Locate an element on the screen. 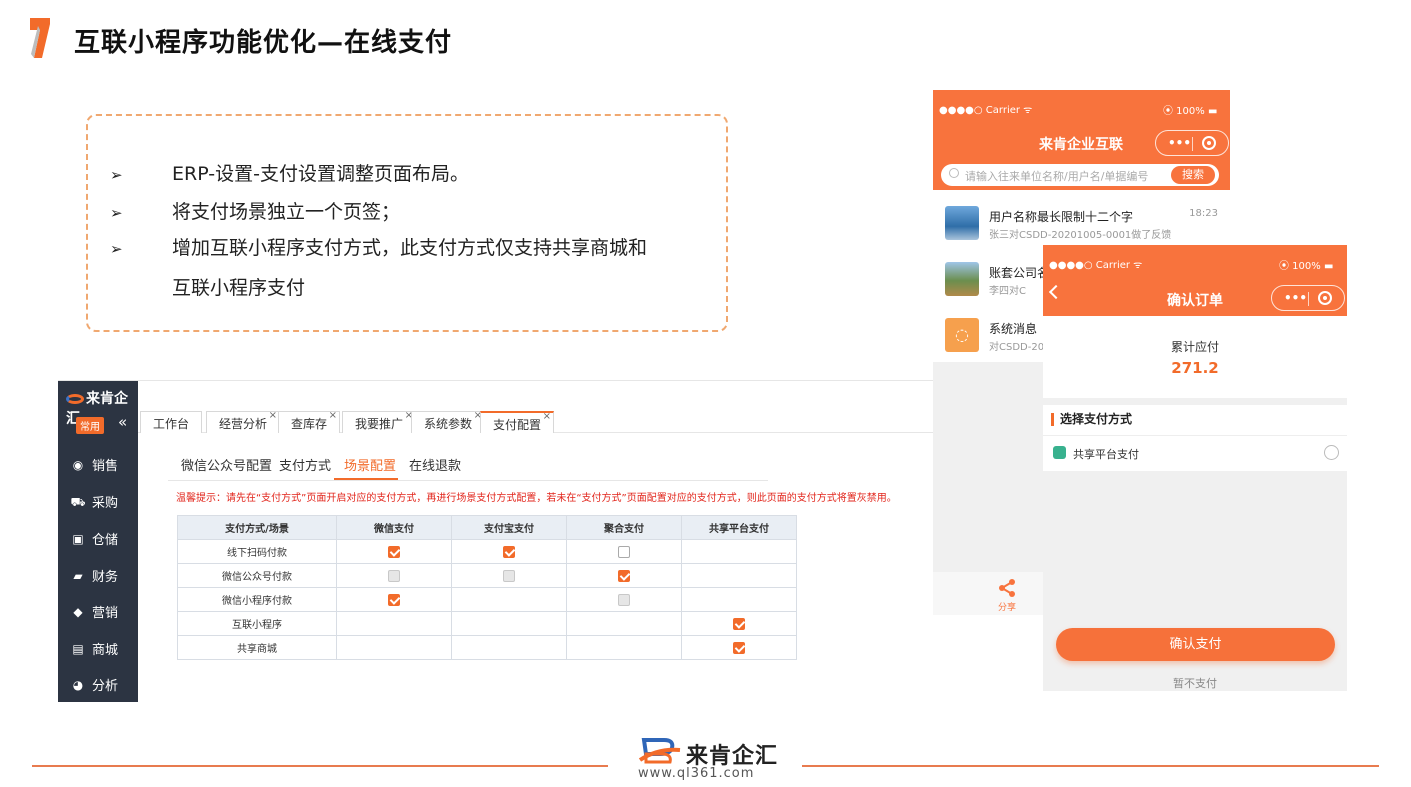 The width and height of the screenshot is (1411, 787). sales-icon: ◉ is located at coordinates (78, 464).